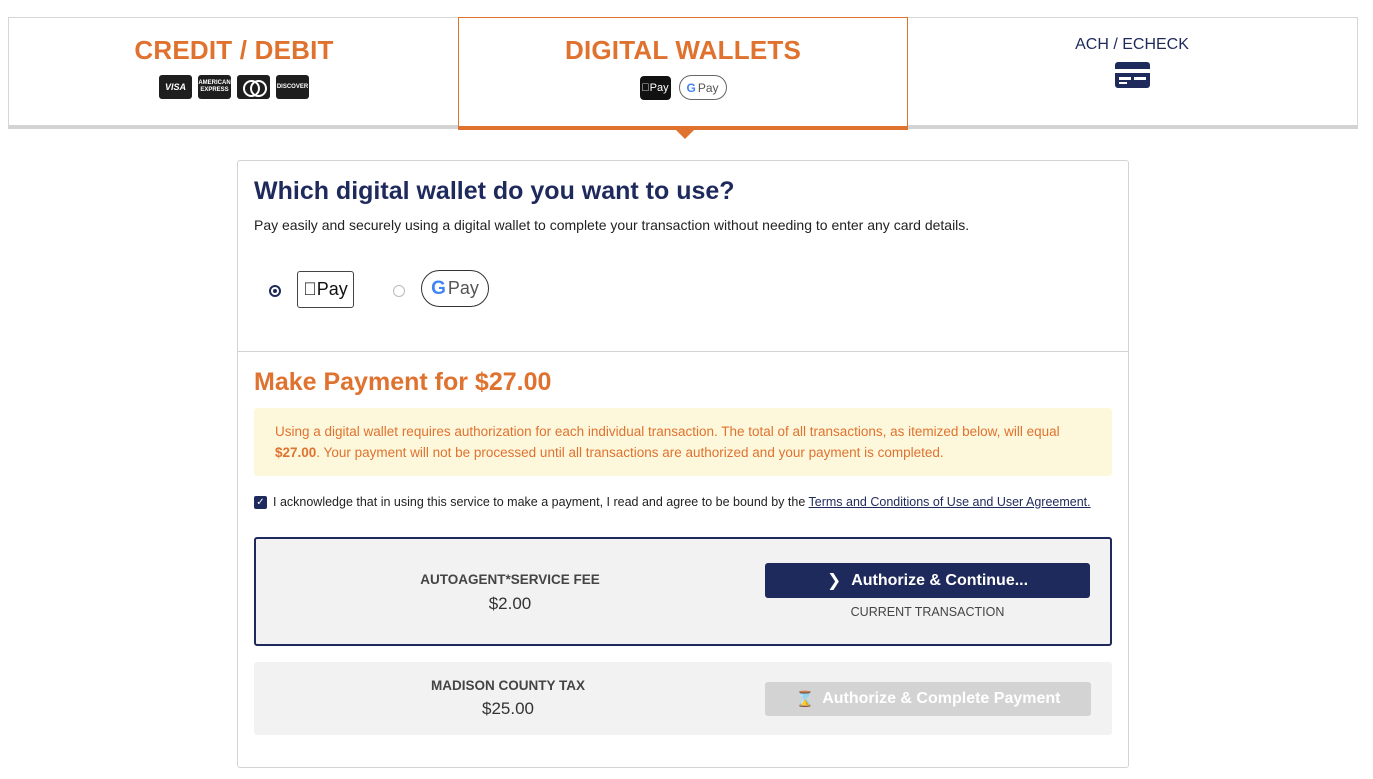  Describe the element at coordinates (494, 191) in the screenshot. I see `wallet-question-title: Which digital wallet do you want to use?` at that location.